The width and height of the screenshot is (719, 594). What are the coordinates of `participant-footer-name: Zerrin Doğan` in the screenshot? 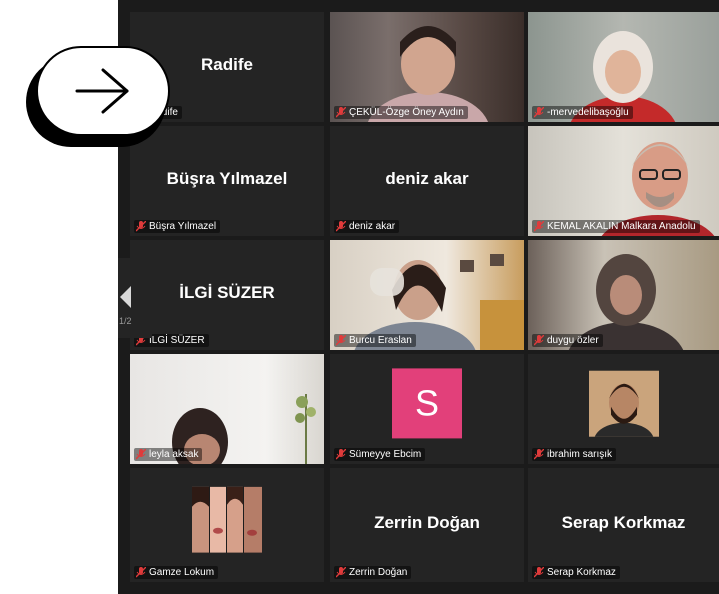 It's located at (378, 572).